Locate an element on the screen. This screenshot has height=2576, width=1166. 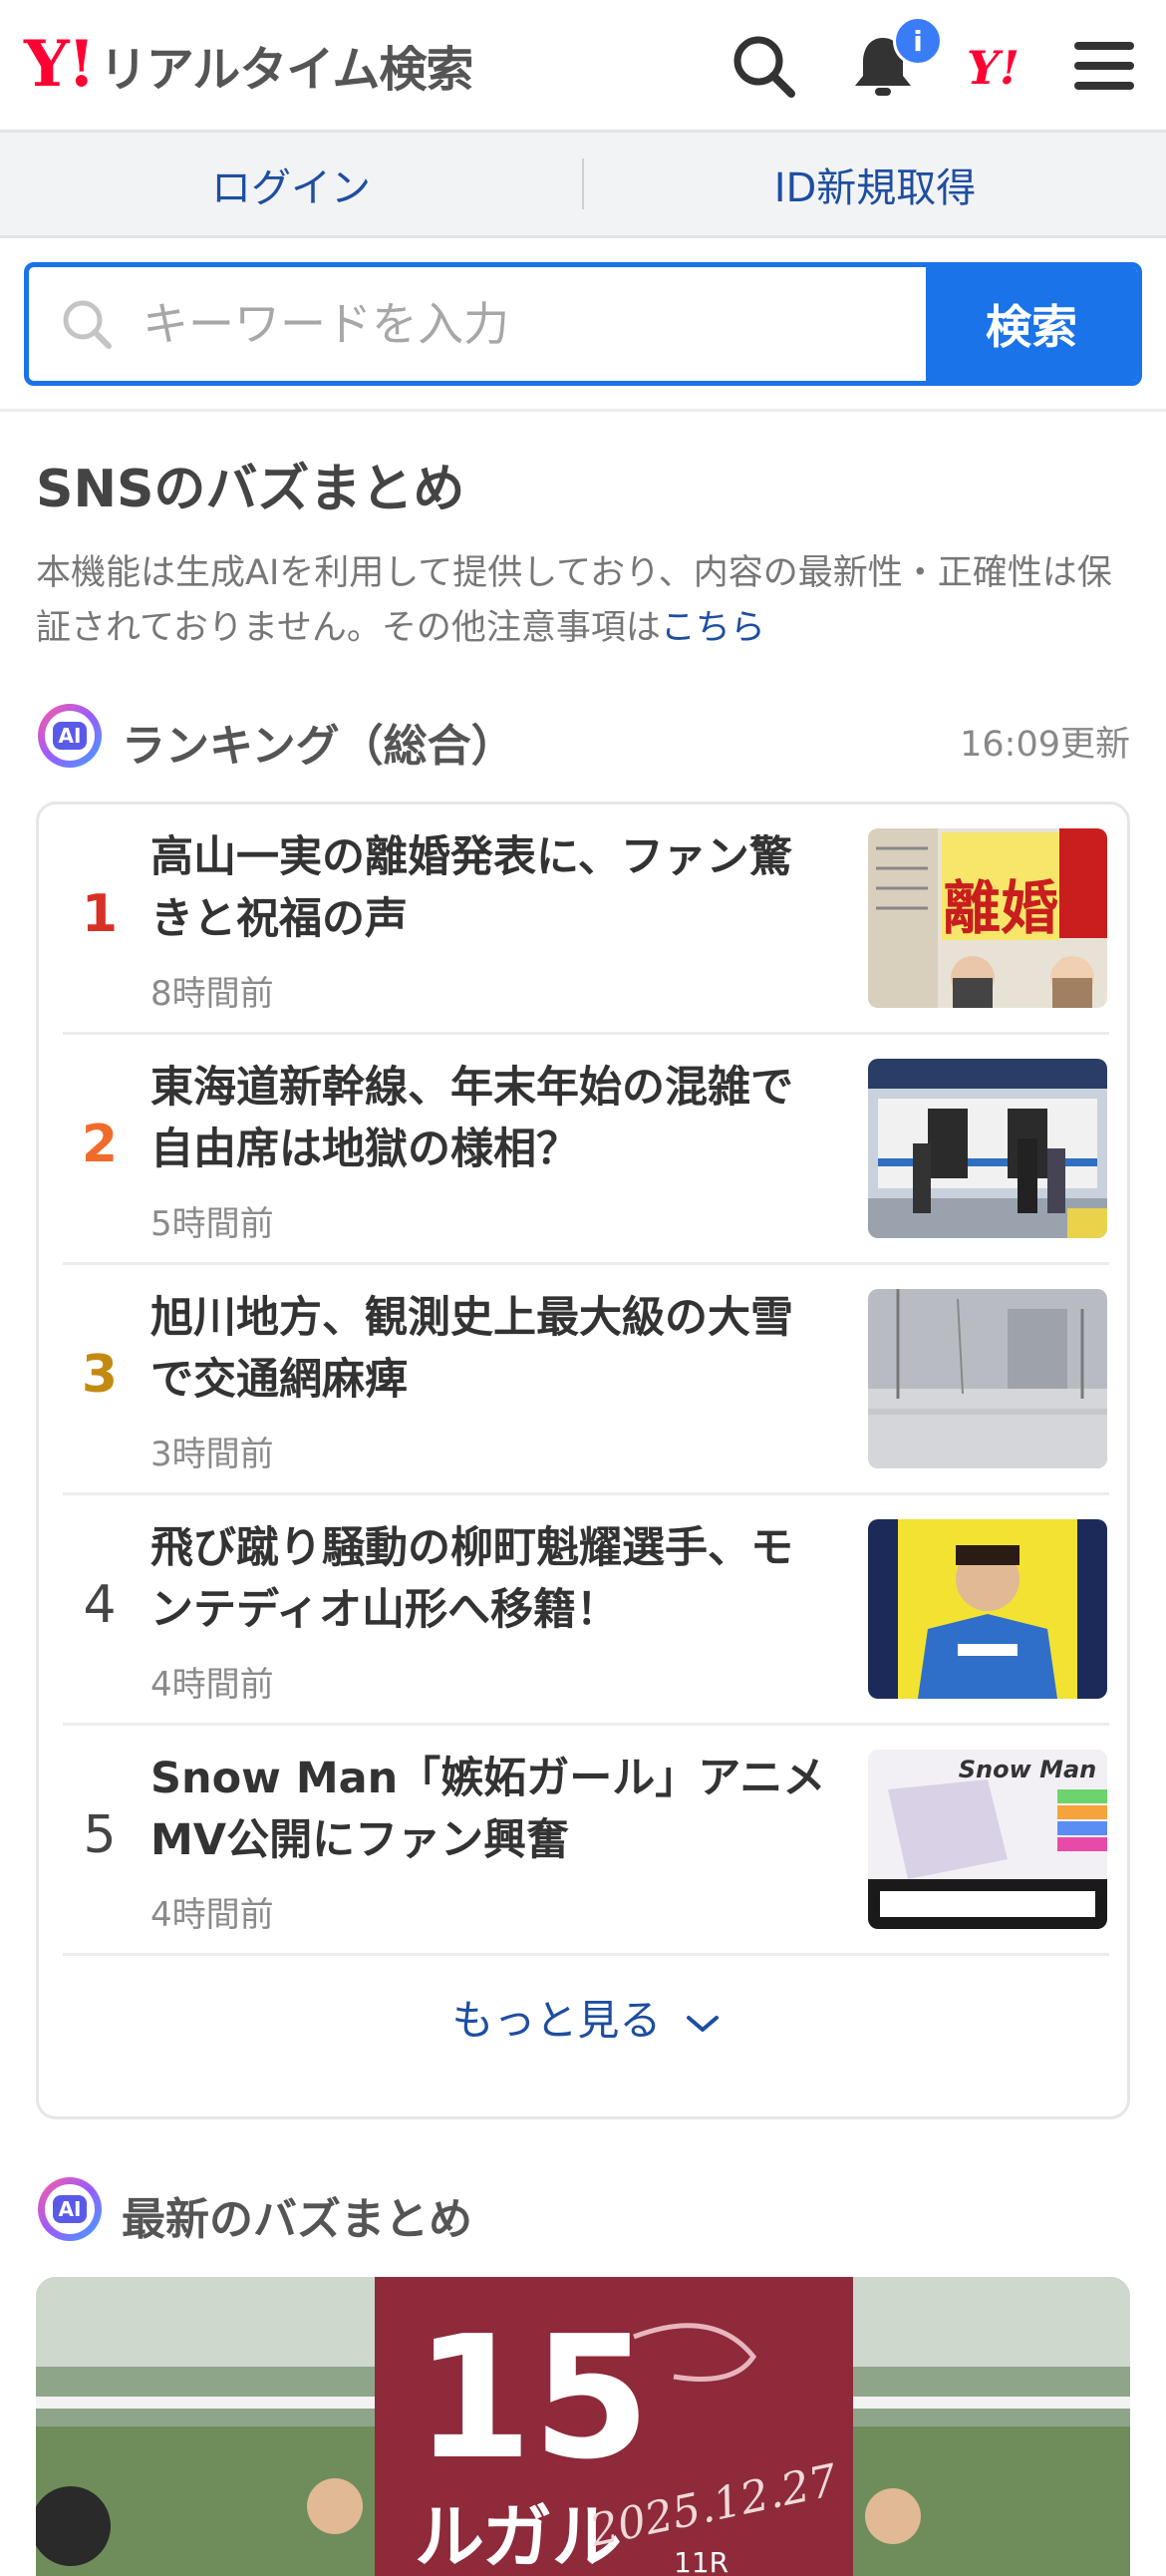
search-bar: 検索 is located at coordinates (583, 324).